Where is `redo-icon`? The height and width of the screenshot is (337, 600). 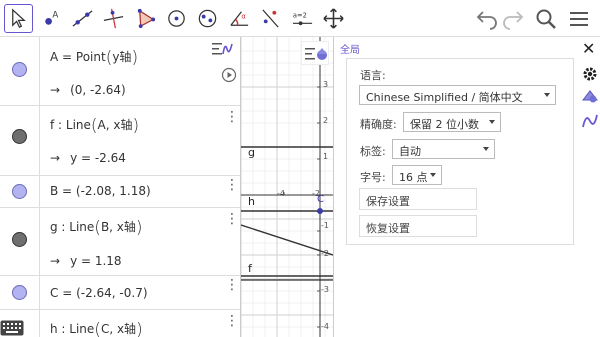
redo-icon is located at coordinates (512, 18).